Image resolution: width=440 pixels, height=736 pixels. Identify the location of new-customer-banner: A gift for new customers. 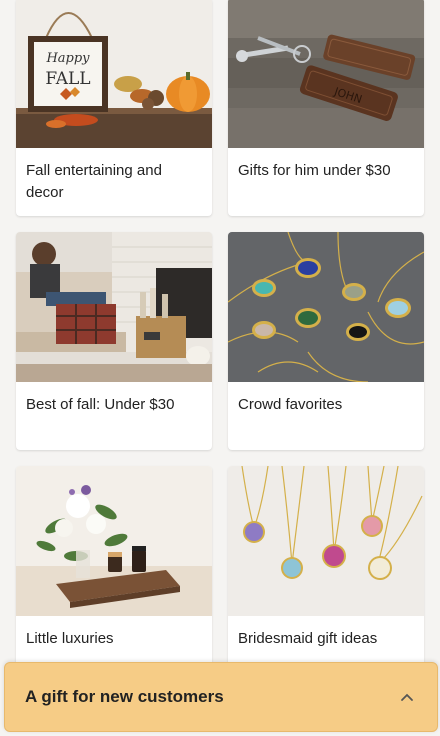
(221, 697).